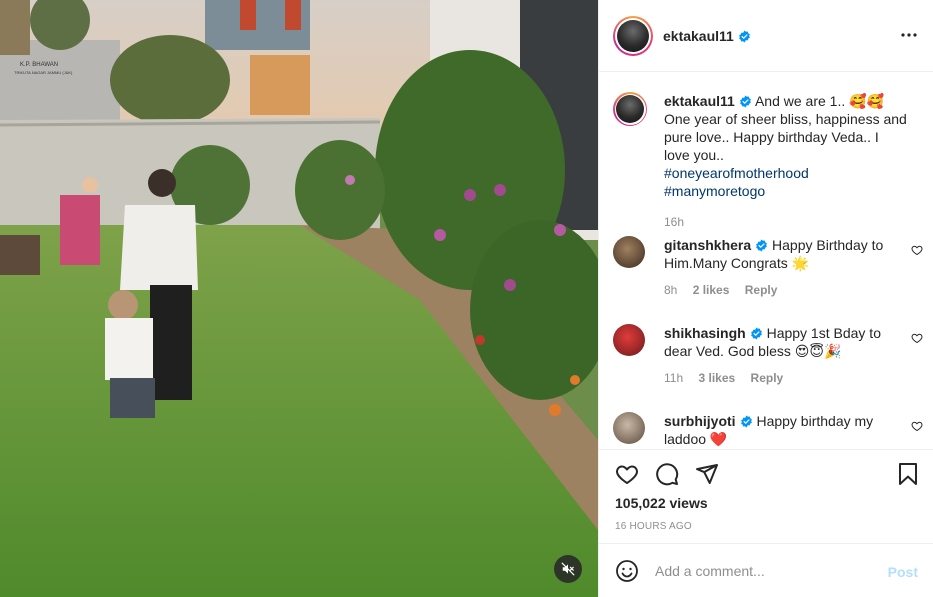  Describe the element at coordinates (707, 245) in the screenshot. I see `commenter-username-text: gitanshkhera` at that location.